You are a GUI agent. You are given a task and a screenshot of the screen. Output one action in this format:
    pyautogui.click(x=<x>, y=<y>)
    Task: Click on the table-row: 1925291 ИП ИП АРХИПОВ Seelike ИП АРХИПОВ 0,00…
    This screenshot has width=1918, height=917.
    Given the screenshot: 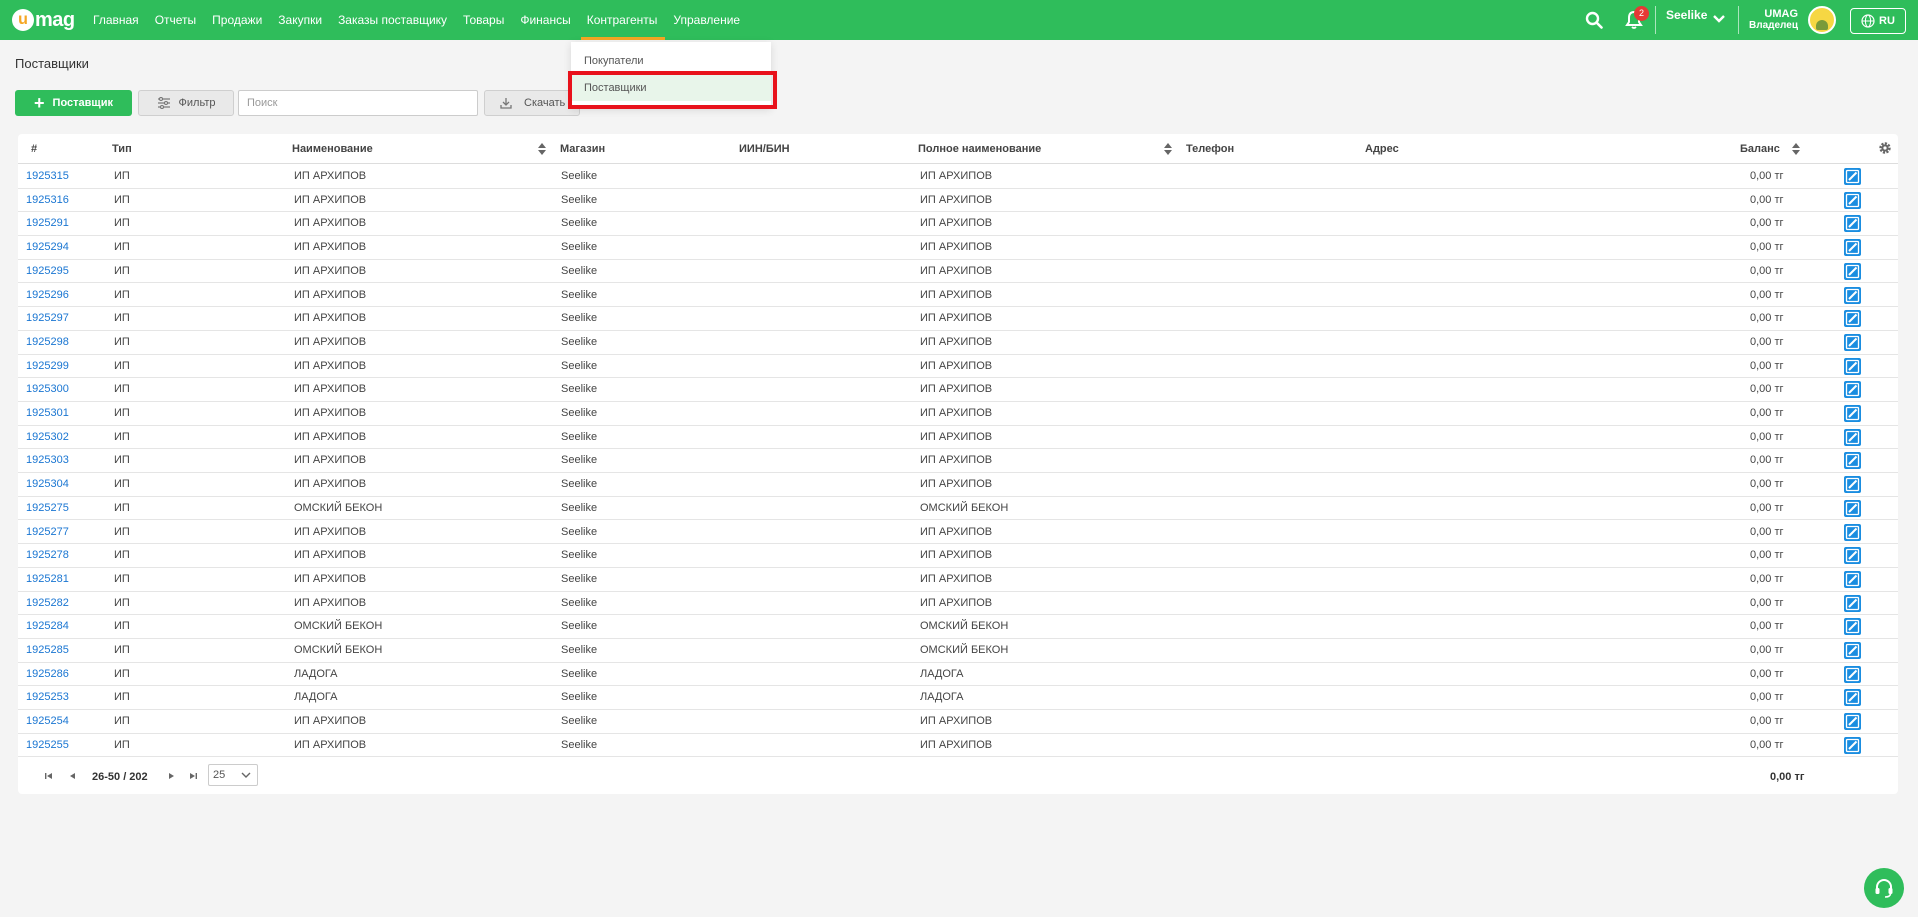 What is the action you would take?
    pyautogui.click(x=958, y=224)
    